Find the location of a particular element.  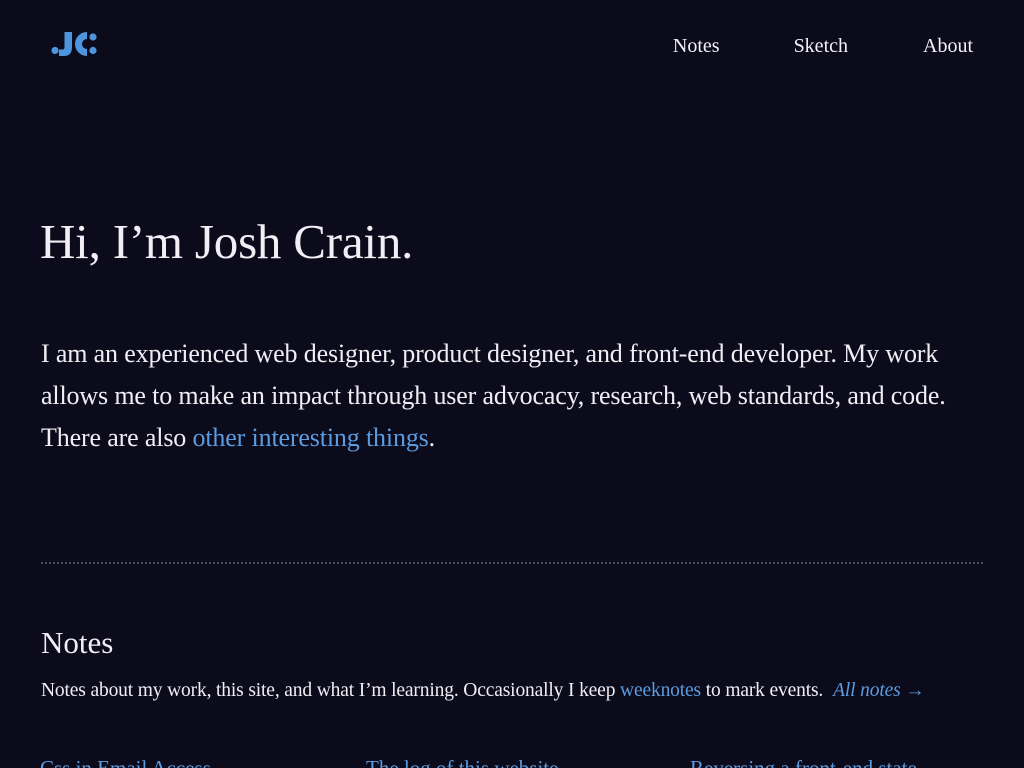

site-header: Notes Sketch About is located at coordinates (512, 45).